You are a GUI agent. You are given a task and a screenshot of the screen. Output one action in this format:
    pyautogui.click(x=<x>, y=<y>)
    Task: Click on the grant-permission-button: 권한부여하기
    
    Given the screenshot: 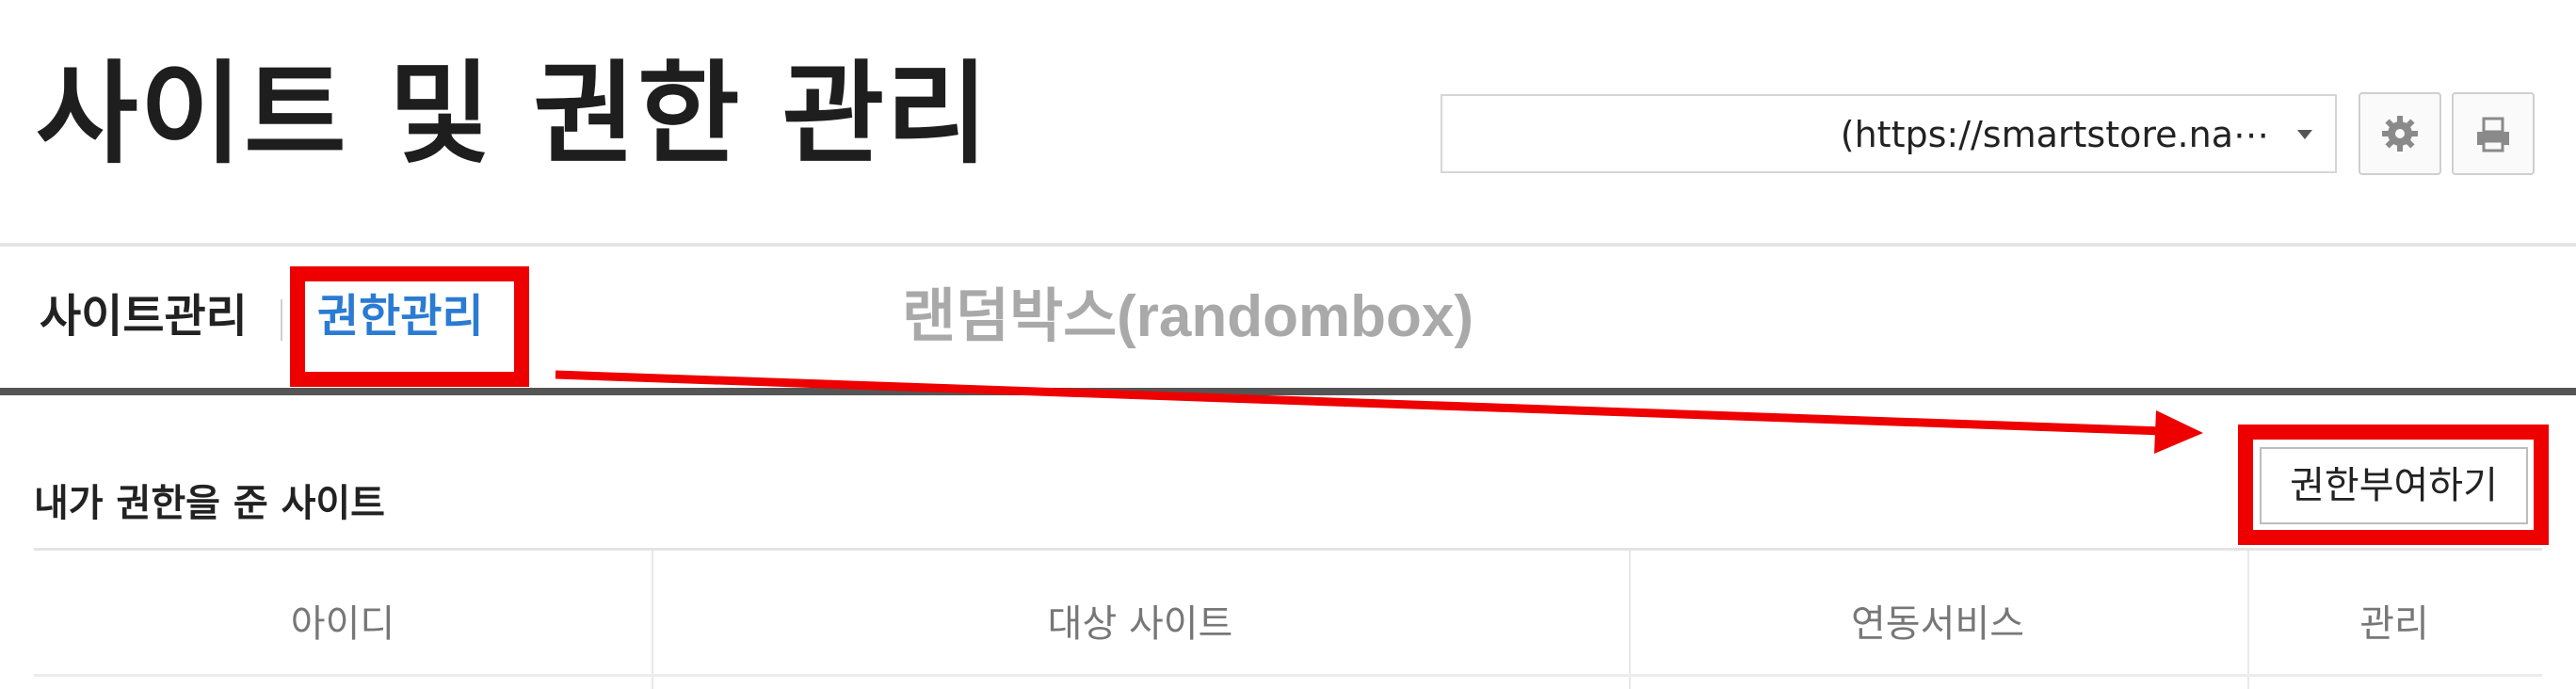 What is the action you would take?
    pyautogui.click(x=2394, y=485)
    